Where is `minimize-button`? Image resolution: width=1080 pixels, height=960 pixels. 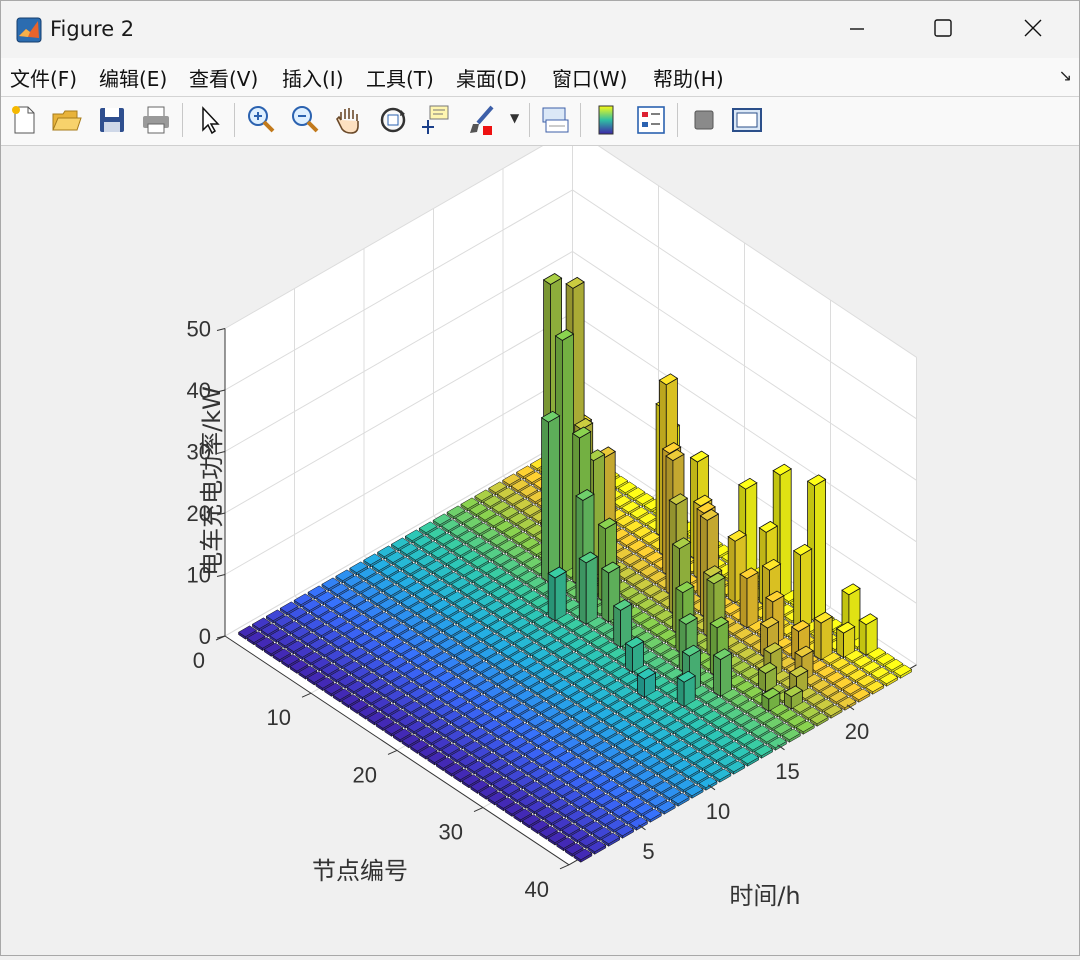 minimize-button is located at coordinates (857, 29).